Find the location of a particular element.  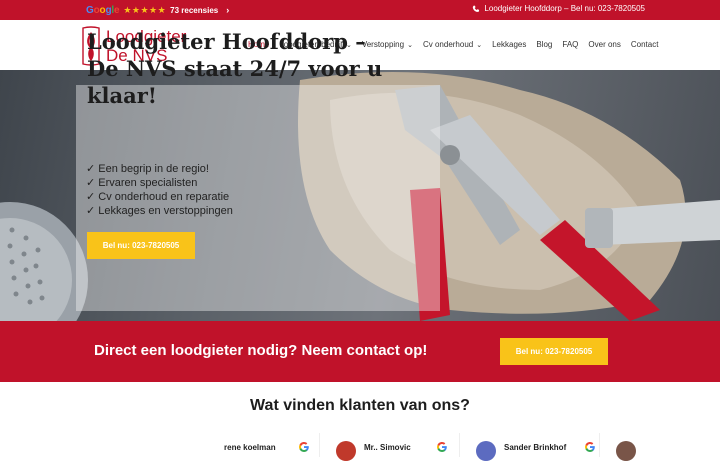

review-card: Mr.. Simovic is located at coordinates (395, 447).